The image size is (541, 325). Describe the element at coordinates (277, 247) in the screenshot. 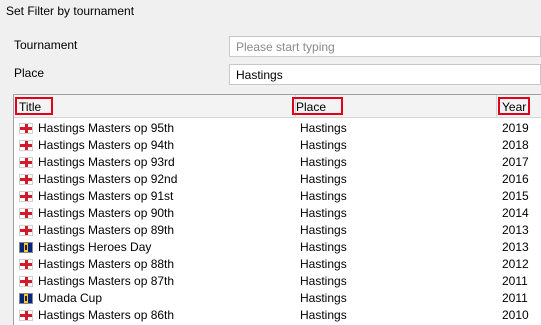

I see `table-row: Hastings Heroes Day Hastings 2013` at that location.